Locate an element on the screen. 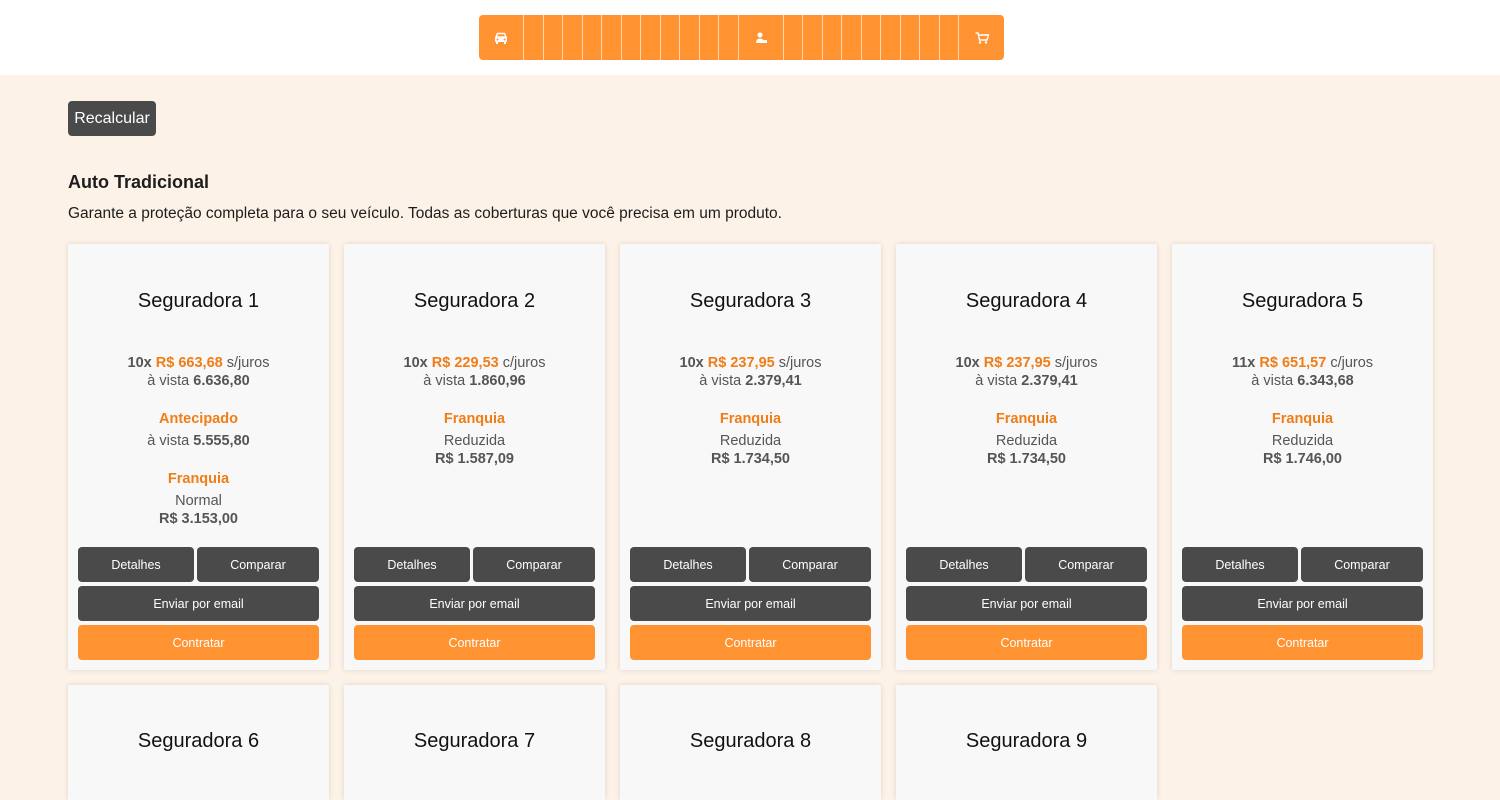  cart-icon is located at coordinates (982, 37).